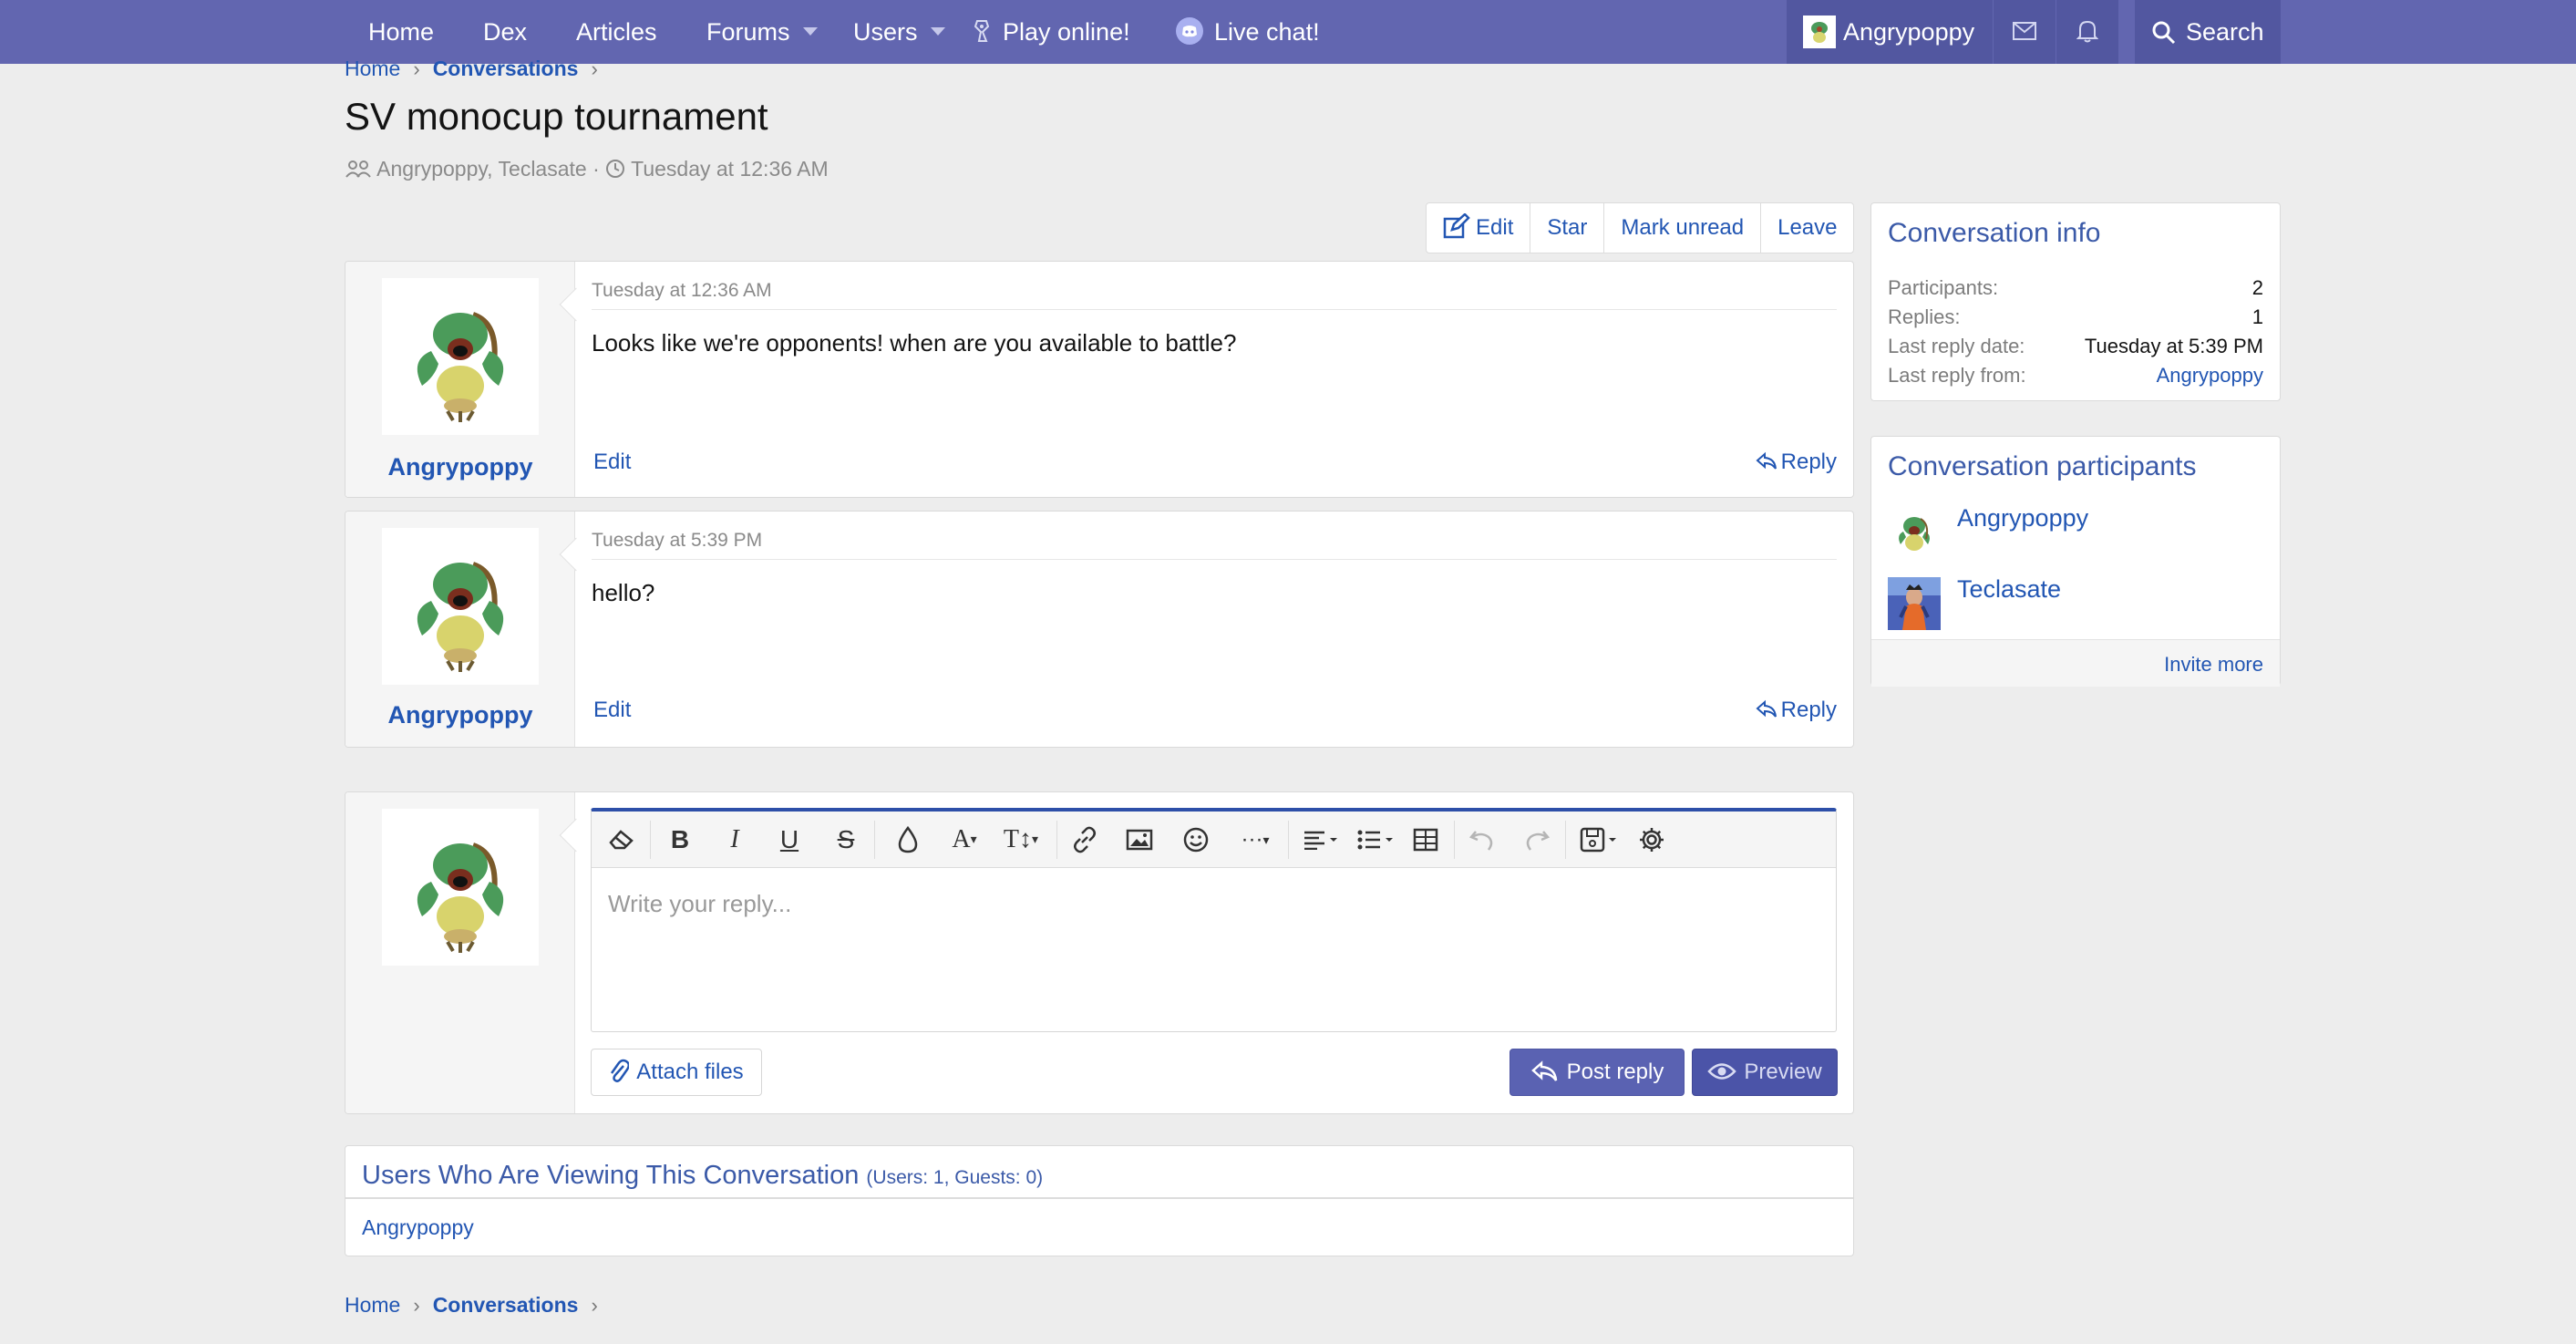 Image resolution: width=2576 pixels, height=1344 pixels. Describe the element at coordinates (1943, 287) in the screenshot. I see `info-key: Participants:` at that location.